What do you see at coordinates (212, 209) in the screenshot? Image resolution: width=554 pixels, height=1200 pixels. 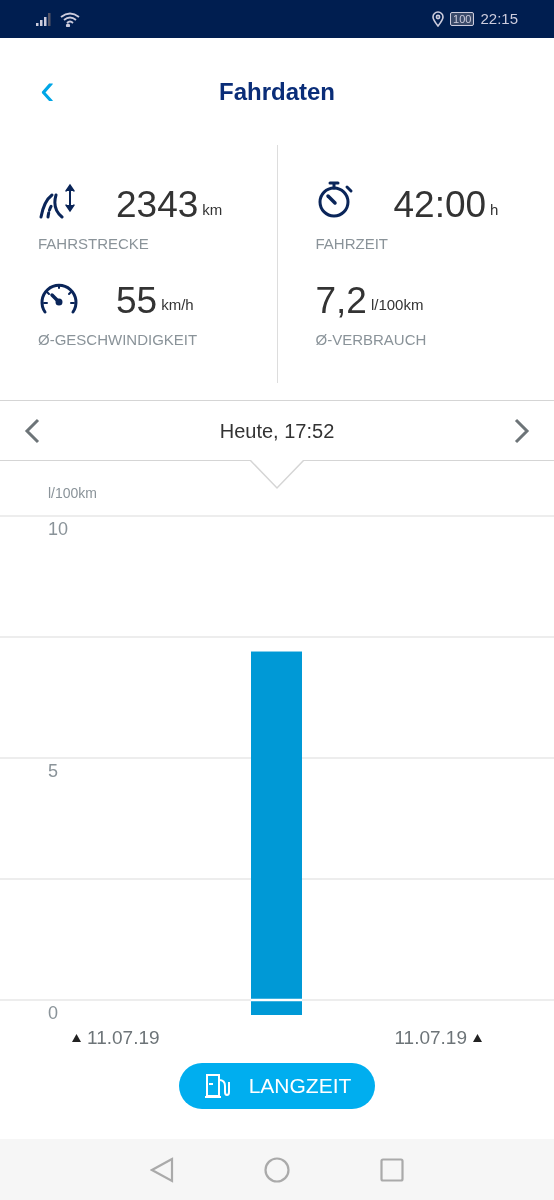 I see `stat-unit: km` at bounding box center [212, 209].